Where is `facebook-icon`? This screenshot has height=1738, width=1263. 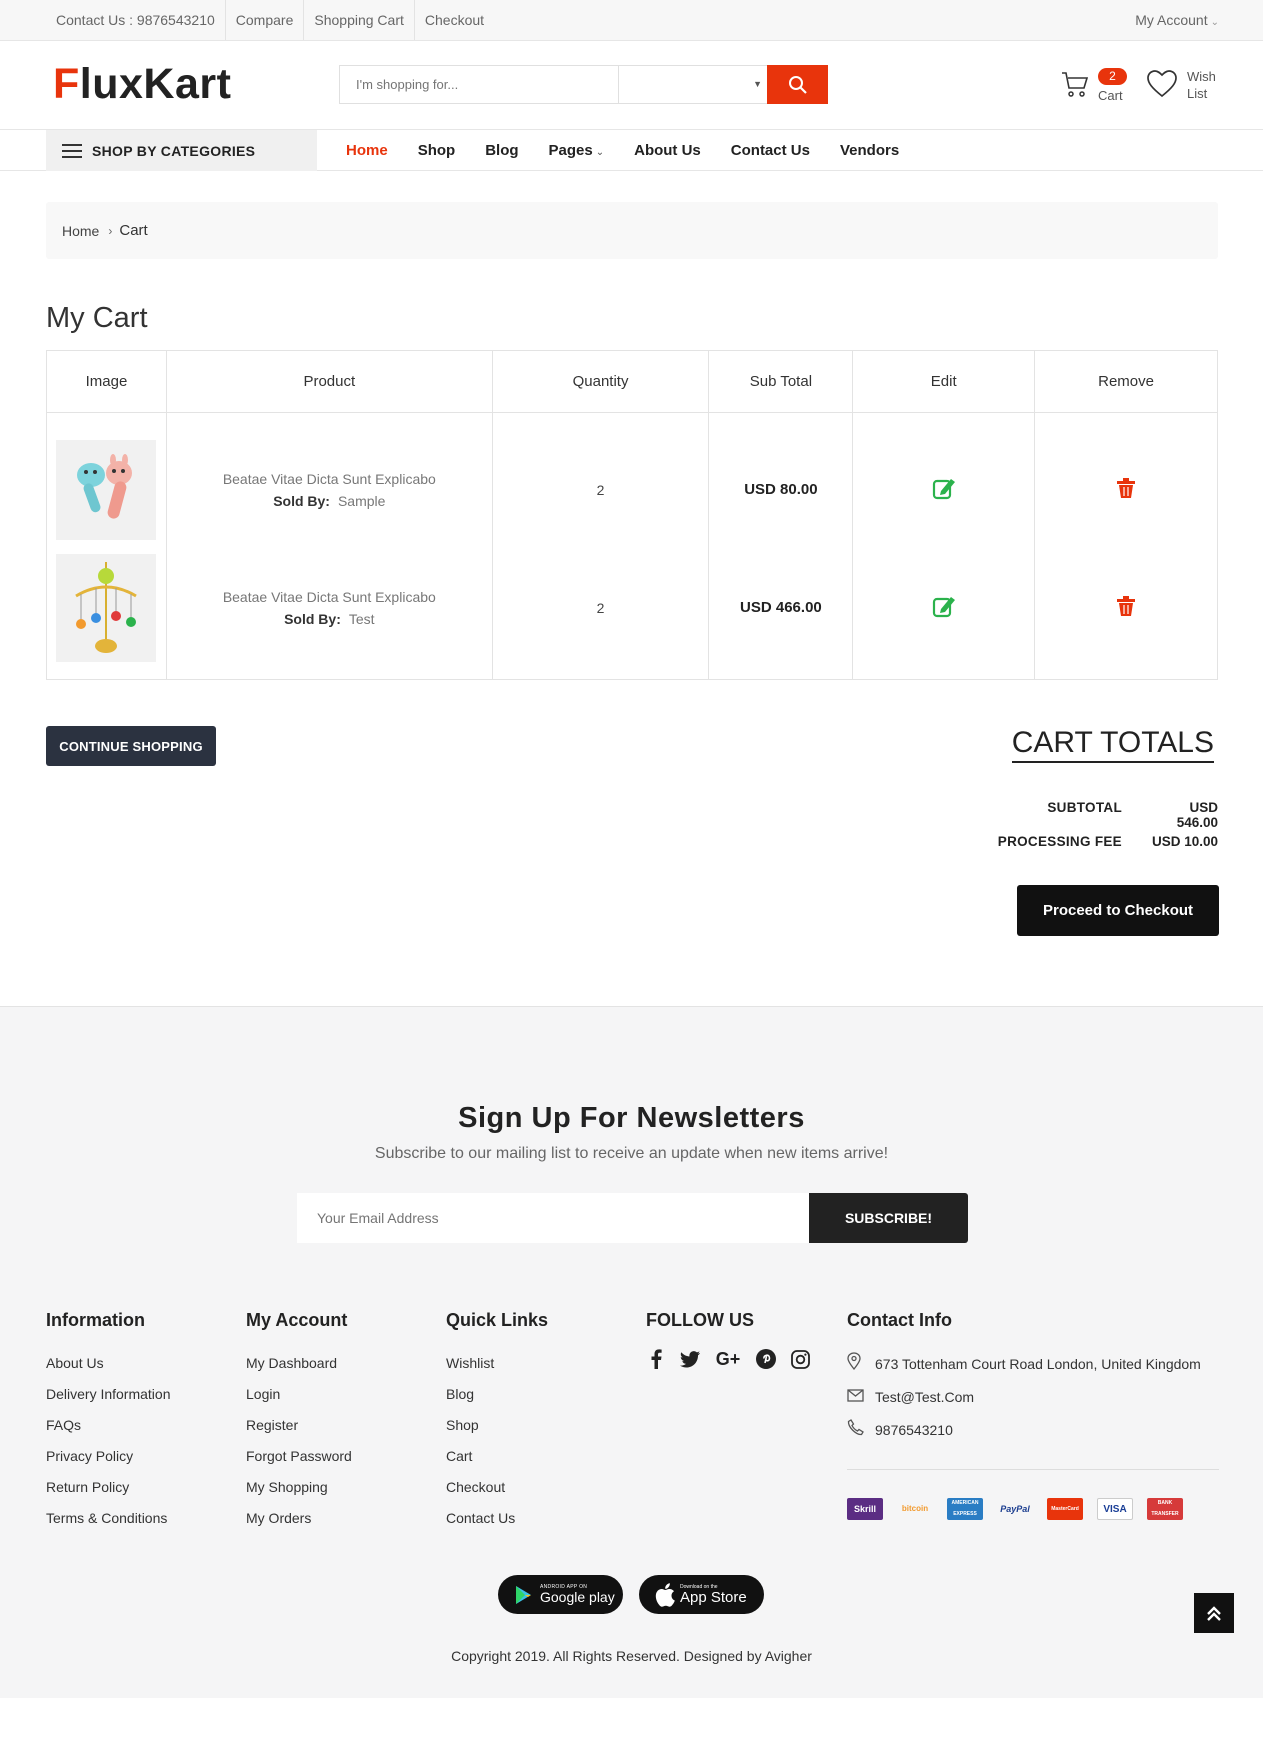
facebook-icon is located at coordinates (656, 1359).